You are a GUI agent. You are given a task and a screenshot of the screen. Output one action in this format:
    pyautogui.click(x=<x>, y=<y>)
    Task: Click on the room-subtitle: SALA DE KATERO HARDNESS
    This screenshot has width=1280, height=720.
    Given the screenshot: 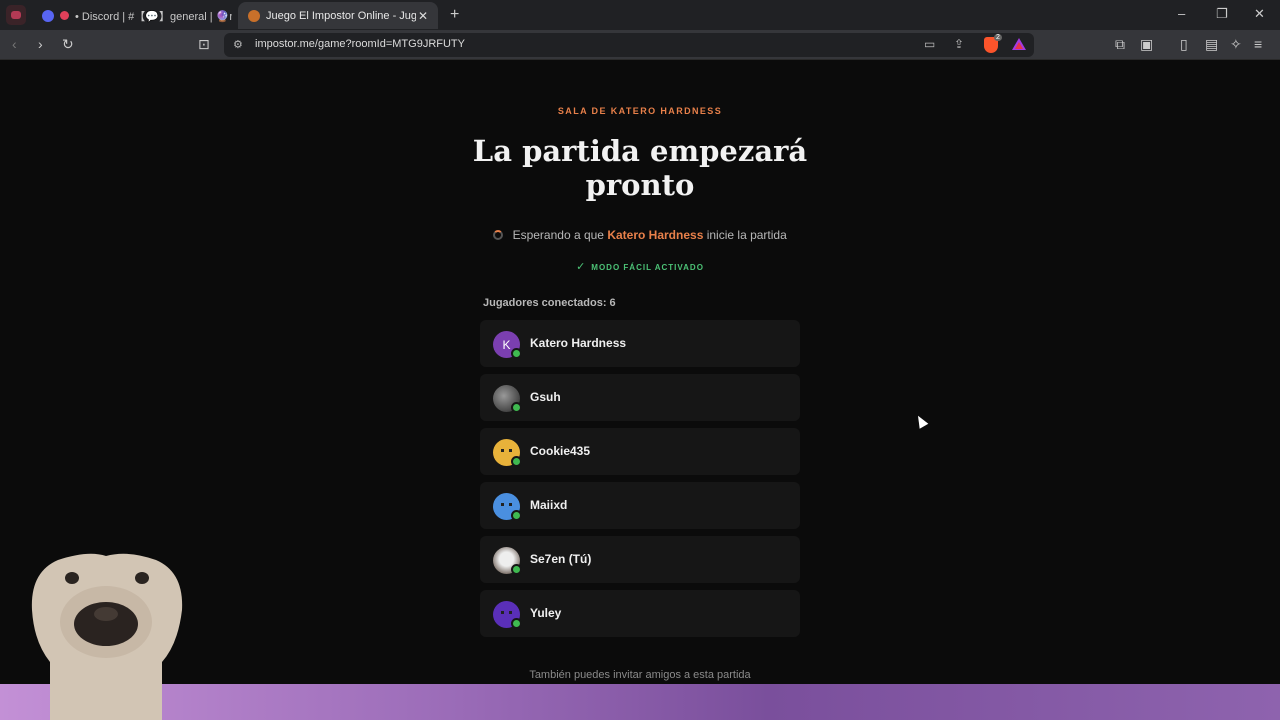 What is the action you would take?
    pyautogui.click(x=640, y=111)
    